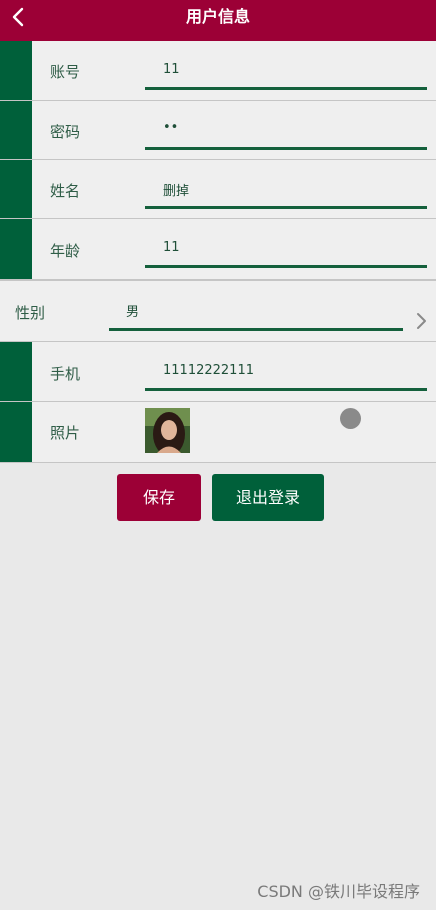 The height and width of the screenshot is (910, 436). Describe the element at coordinates (30, 313) in the screenshot. I see `gender-label: 性别` at that location.